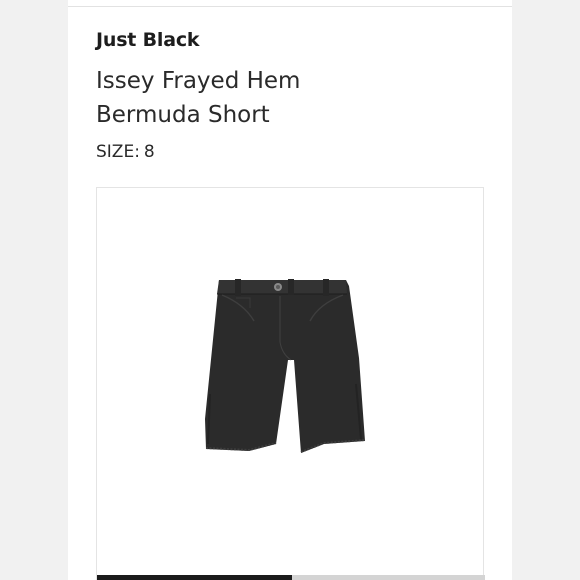 The width and height of the screenshot is (580, 580). Describe the element at coordinates (148, 40) in the screenshot. I see `brand-name: Just Black` at that location.